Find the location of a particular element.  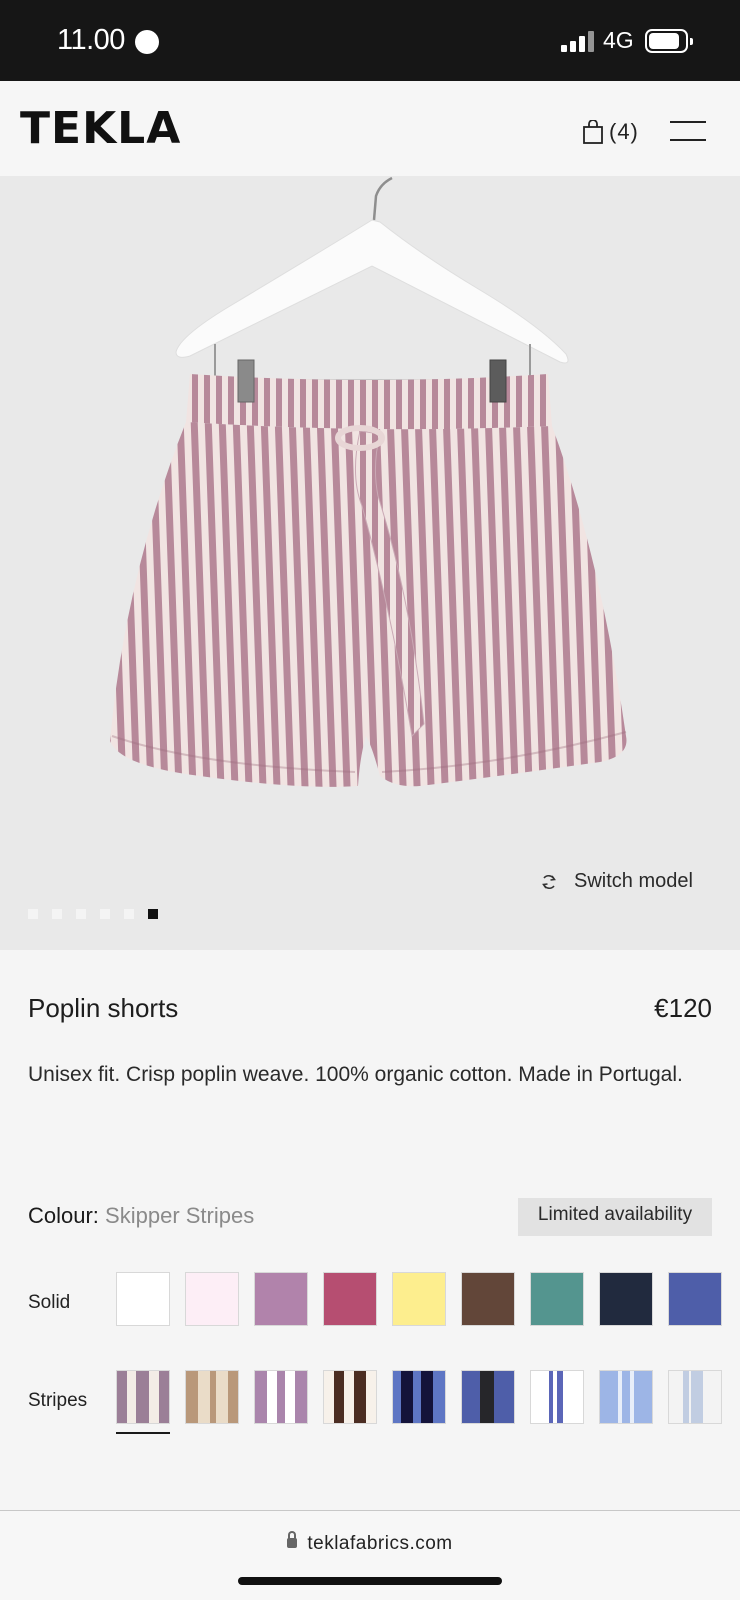

home-indicator is located at coordinates (370, 1581).